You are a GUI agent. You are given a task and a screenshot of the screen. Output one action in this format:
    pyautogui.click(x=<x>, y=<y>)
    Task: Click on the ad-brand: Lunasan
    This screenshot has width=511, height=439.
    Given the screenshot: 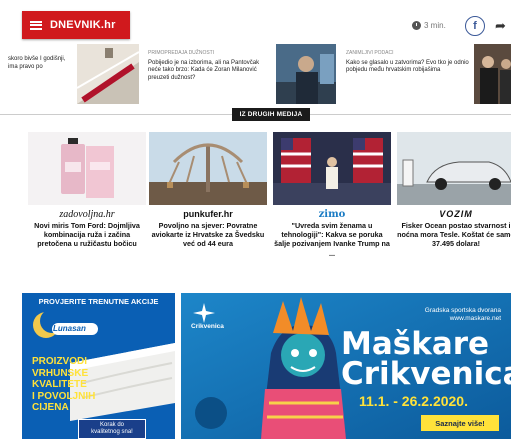 What is the action you would take?
    pyautogui.click(x=69, y=328)
    